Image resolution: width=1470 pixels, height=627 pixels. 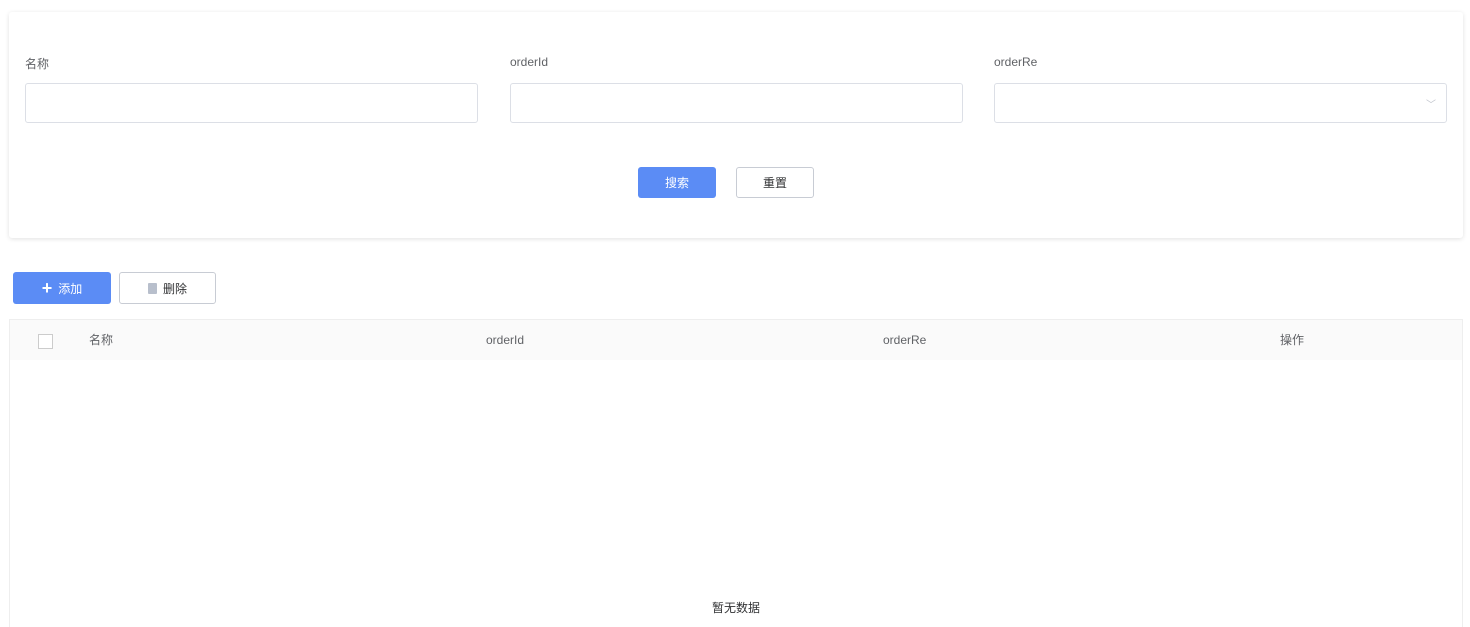 What do you see at coordinates (101, 340) in the screenshot?
I see `column-header: 名称` at bounding box center [101, 340].